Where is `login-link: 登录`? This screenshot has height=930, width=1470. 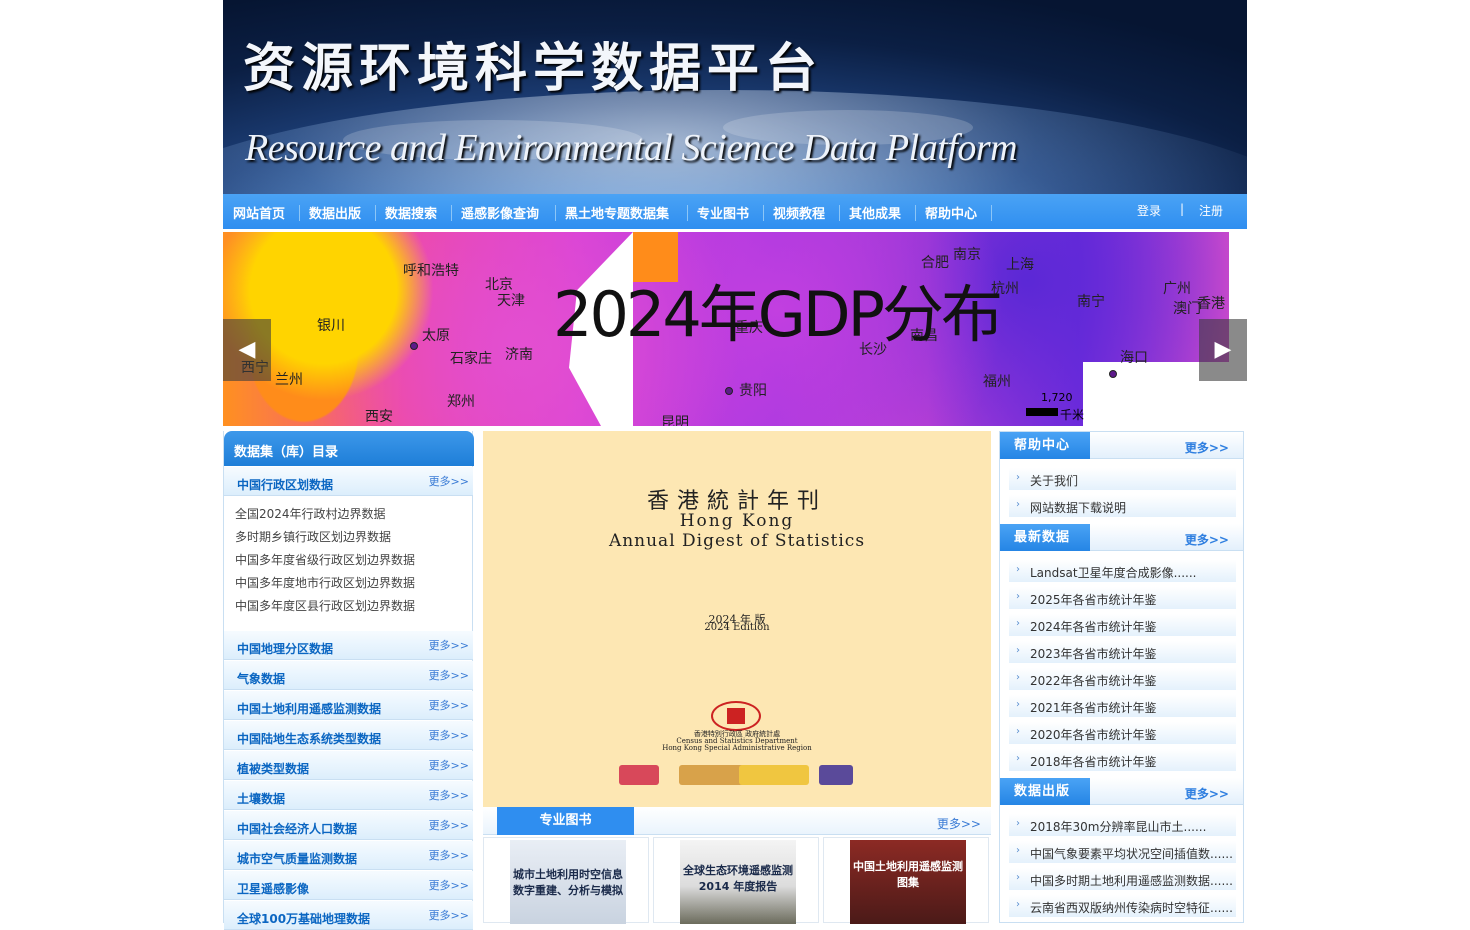
login-link: 登录 is located at coordinates (1149, 210).